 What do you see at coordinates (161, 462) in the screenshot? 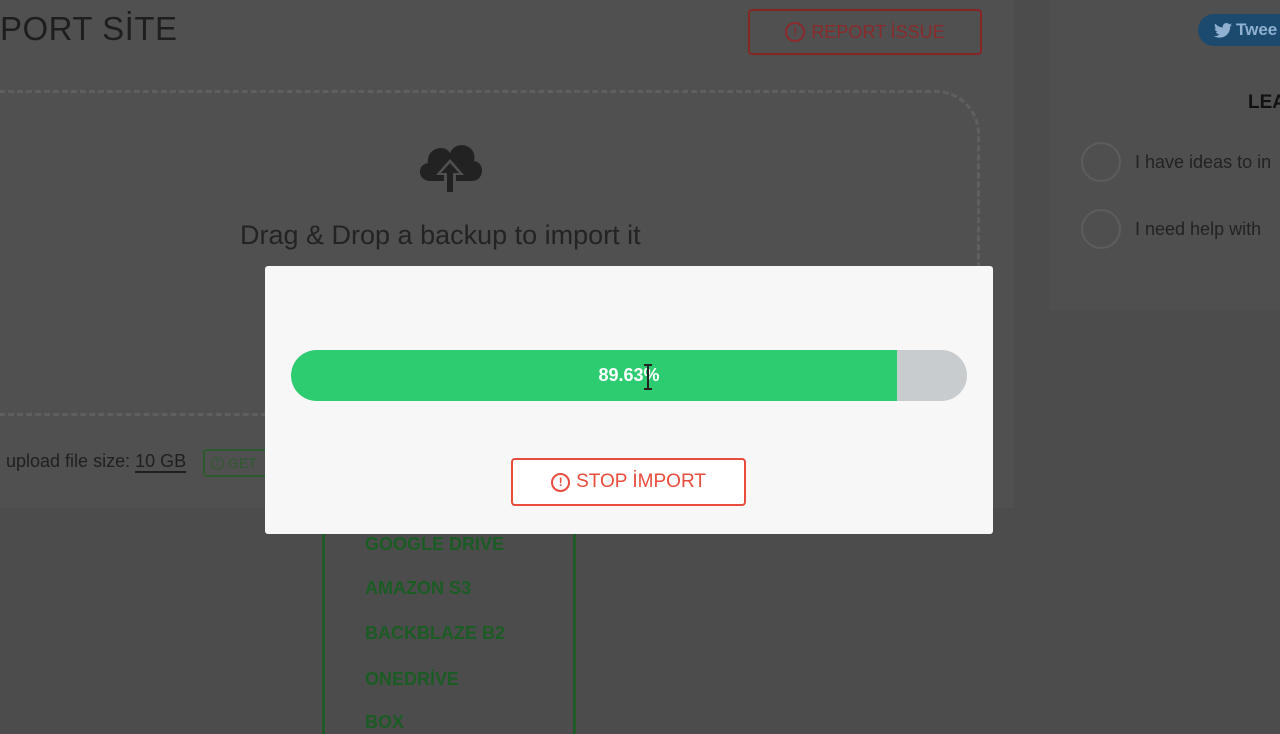
I see `upload-size-value: 10 GB` at bounding box center [161, 462].